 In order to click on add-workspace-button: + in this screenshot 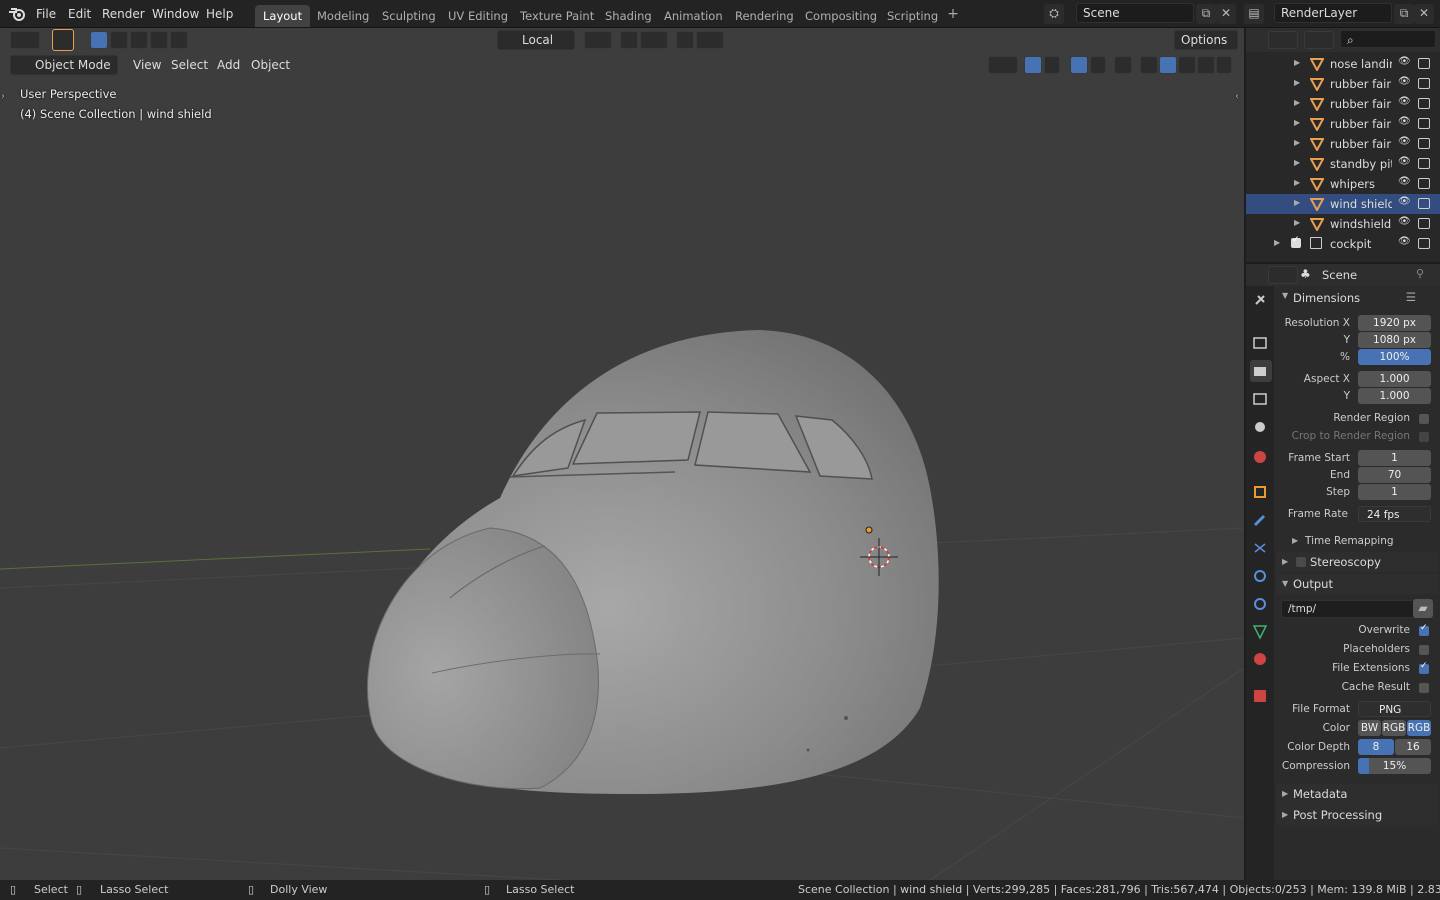, I will do `click(953, 15)`.